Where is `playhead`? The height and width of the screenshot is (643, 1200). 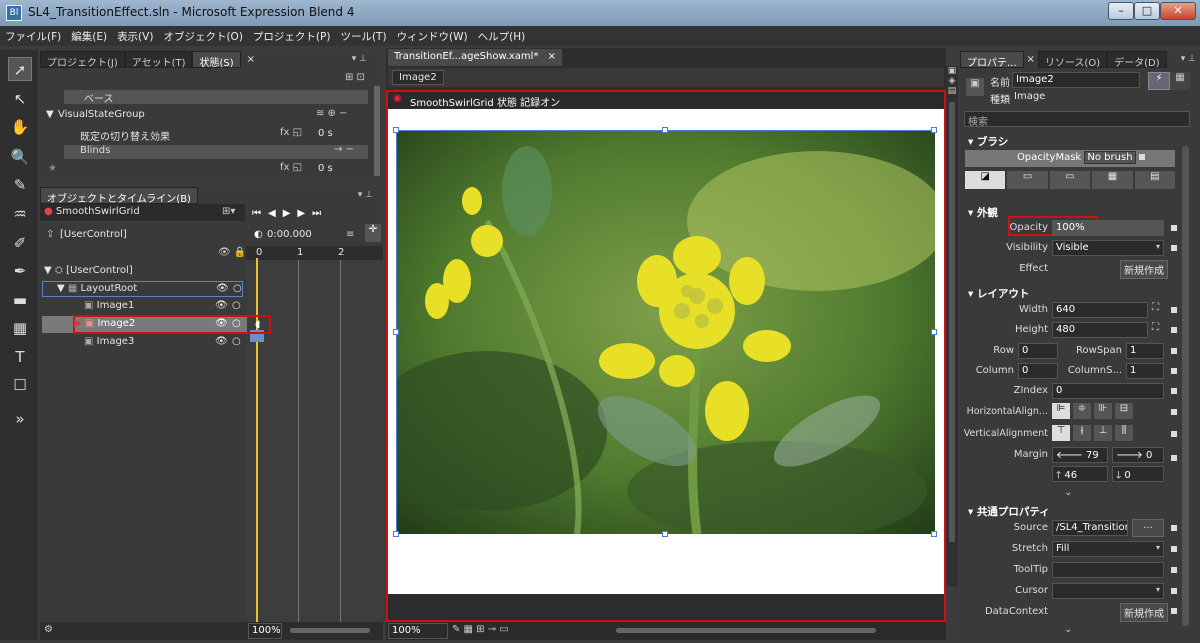
playhead is located at coordinates (257, 440).